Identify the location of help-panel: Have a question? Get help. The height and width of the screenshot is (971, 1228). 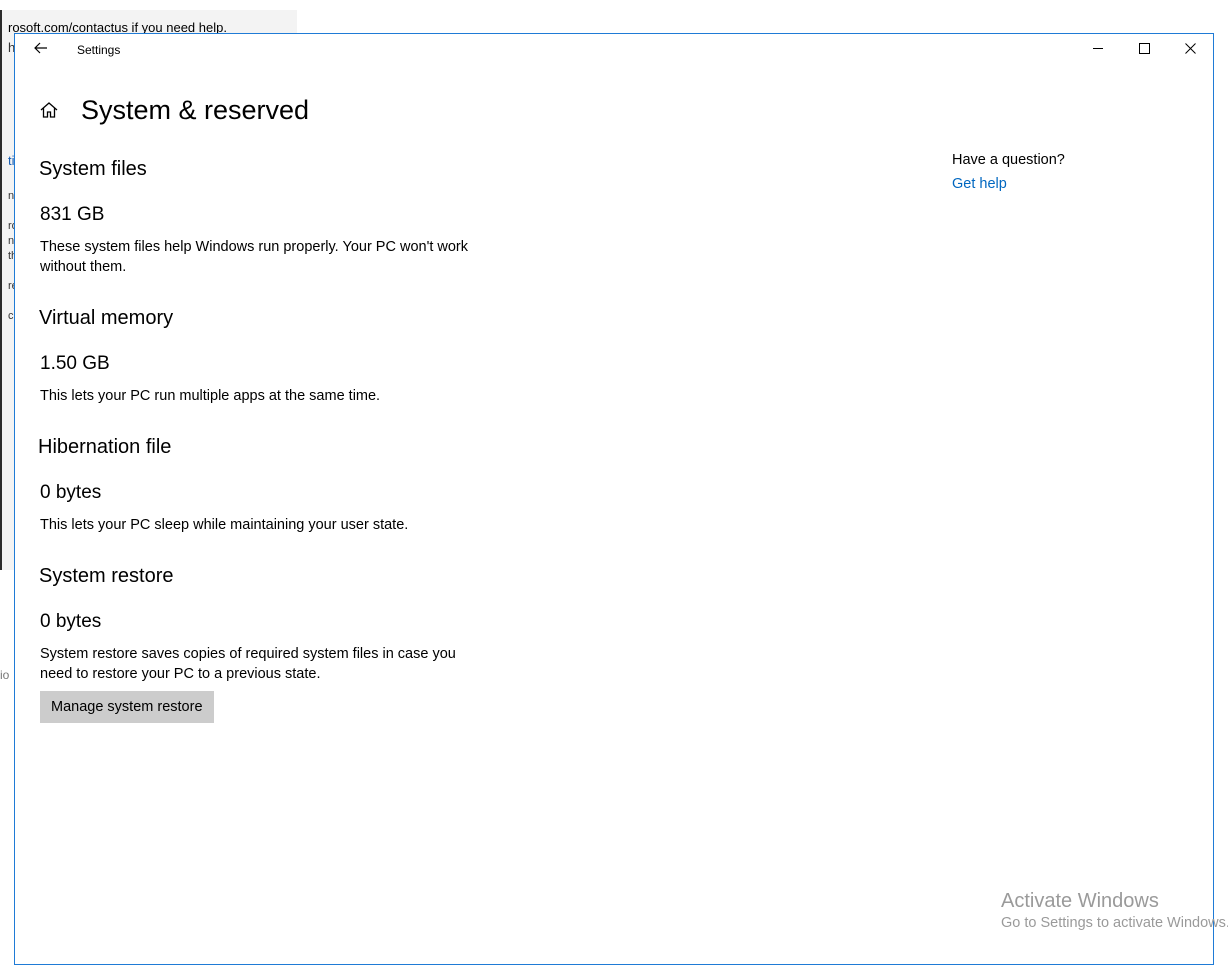
(1008, 172).